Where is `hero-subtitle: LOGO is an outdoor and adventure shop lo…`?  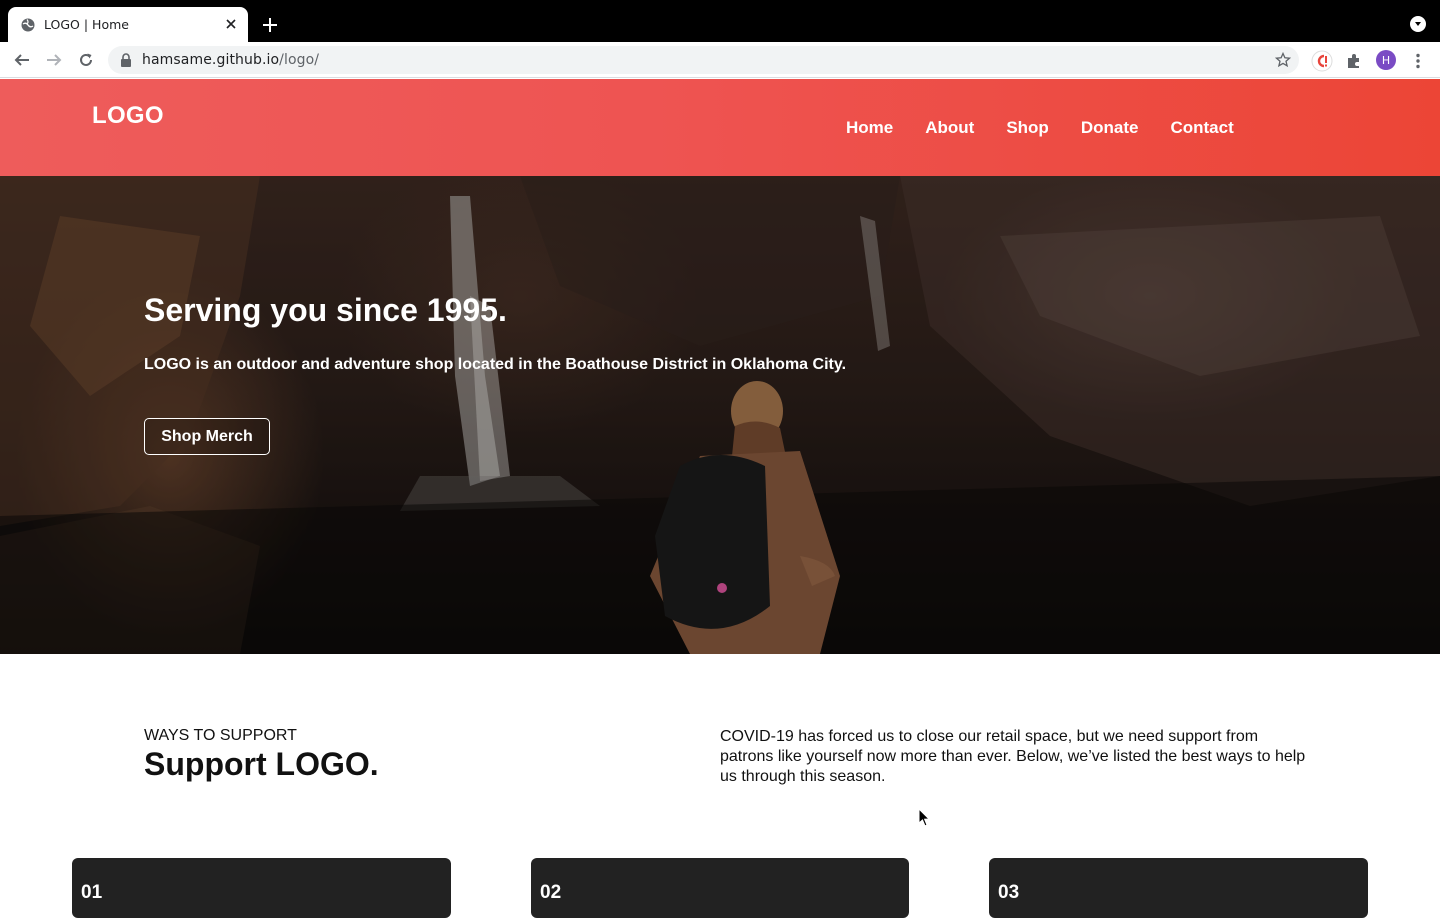 hero-subtitle: LOGO is an outdoor and adventure shop lo… is located at coordinates (495, 364).